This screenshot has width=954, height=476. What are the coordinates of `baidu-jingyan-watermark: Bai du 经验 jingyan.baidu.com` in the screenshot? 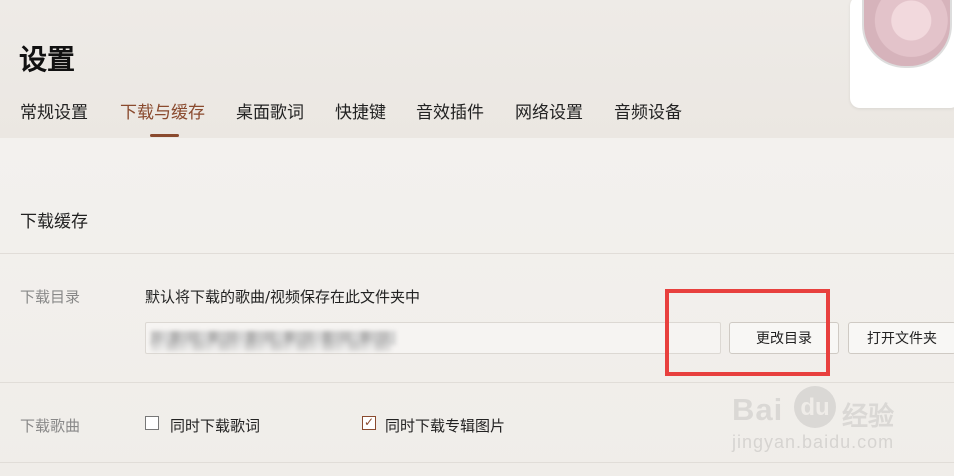 It's located at (842, 428).